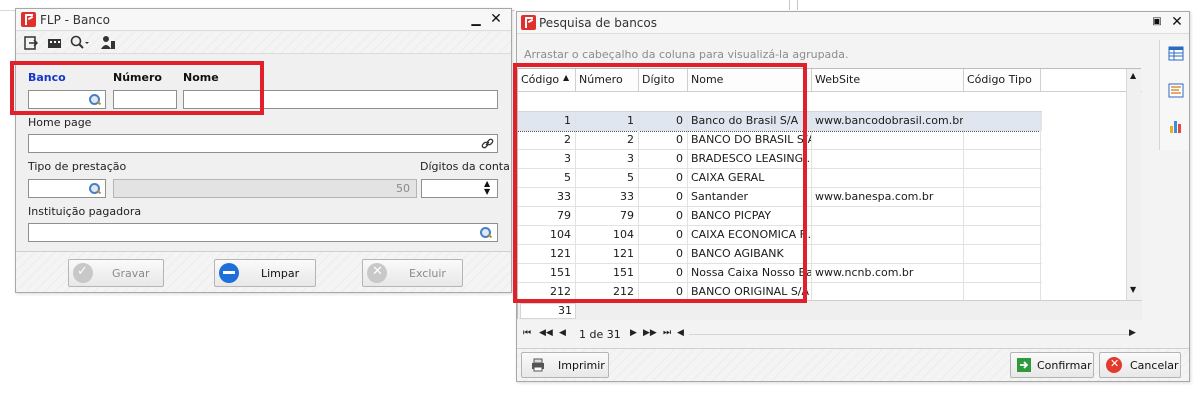  What do you see at coordinates (55, 43) in the screenshot?
I see `keyboard-icon` at bounding box center [55, 43].